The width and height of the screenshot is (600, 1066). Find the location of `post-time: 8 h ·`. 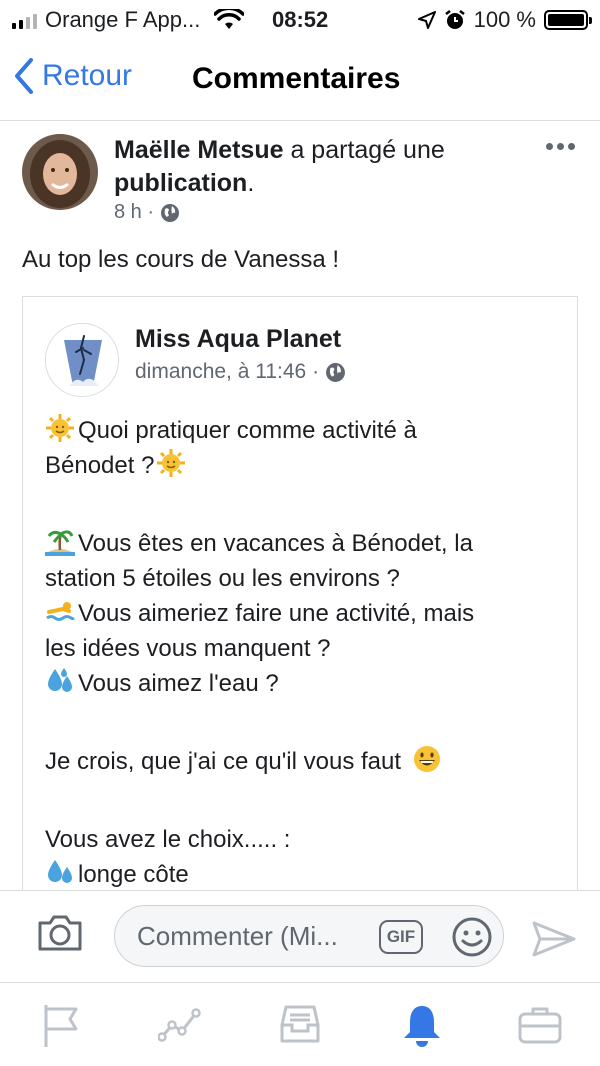

post-time: 8 h · is located at coordinates (134, 212).